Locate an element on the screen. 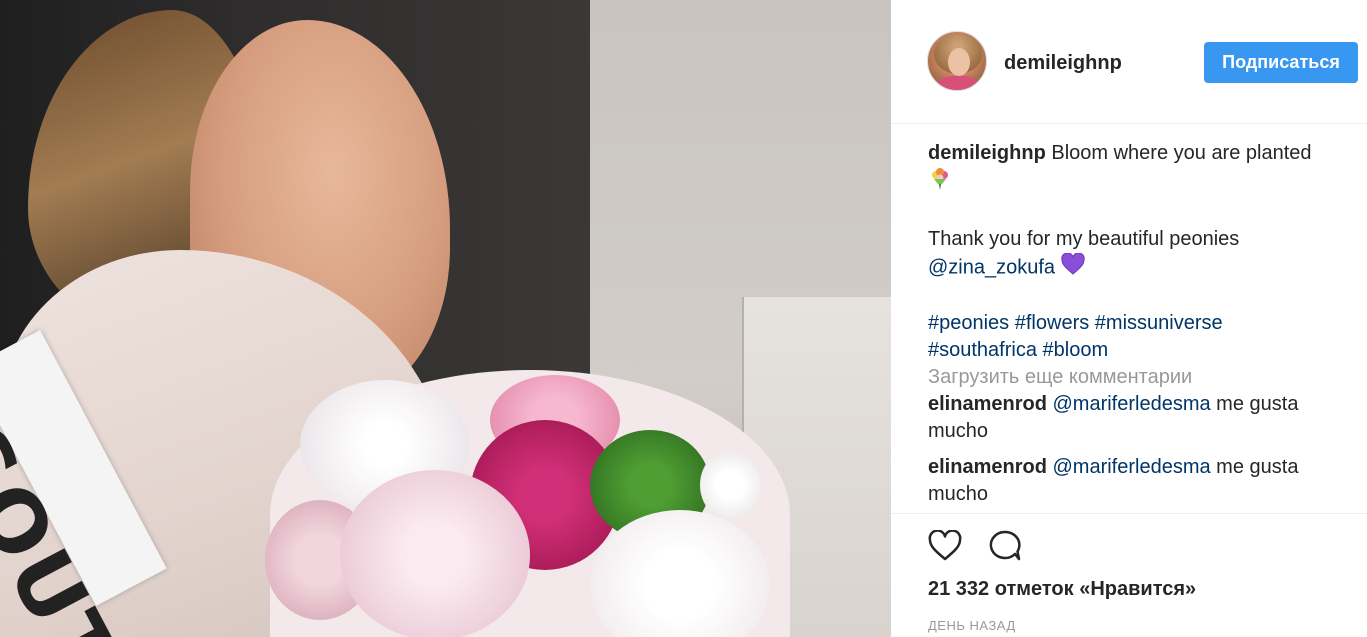 The width and height of the screenshot is (1367, 637). caption-mention-row: @zina_zokufa is located at coordinates (1138, 267).